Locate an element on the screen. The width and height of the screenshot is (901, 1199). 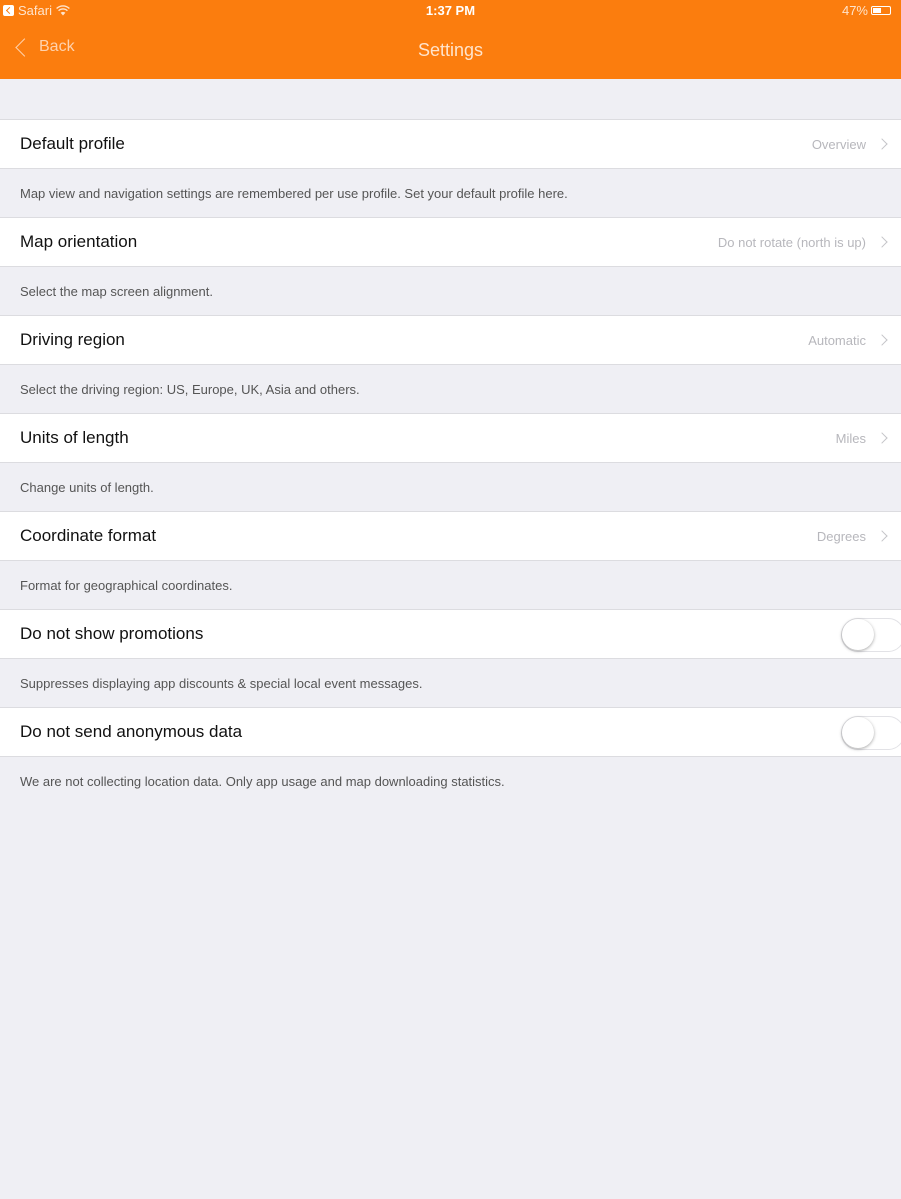
row-coordinate-format: Coordinate format Degrees is located at coordinates (450, 536).